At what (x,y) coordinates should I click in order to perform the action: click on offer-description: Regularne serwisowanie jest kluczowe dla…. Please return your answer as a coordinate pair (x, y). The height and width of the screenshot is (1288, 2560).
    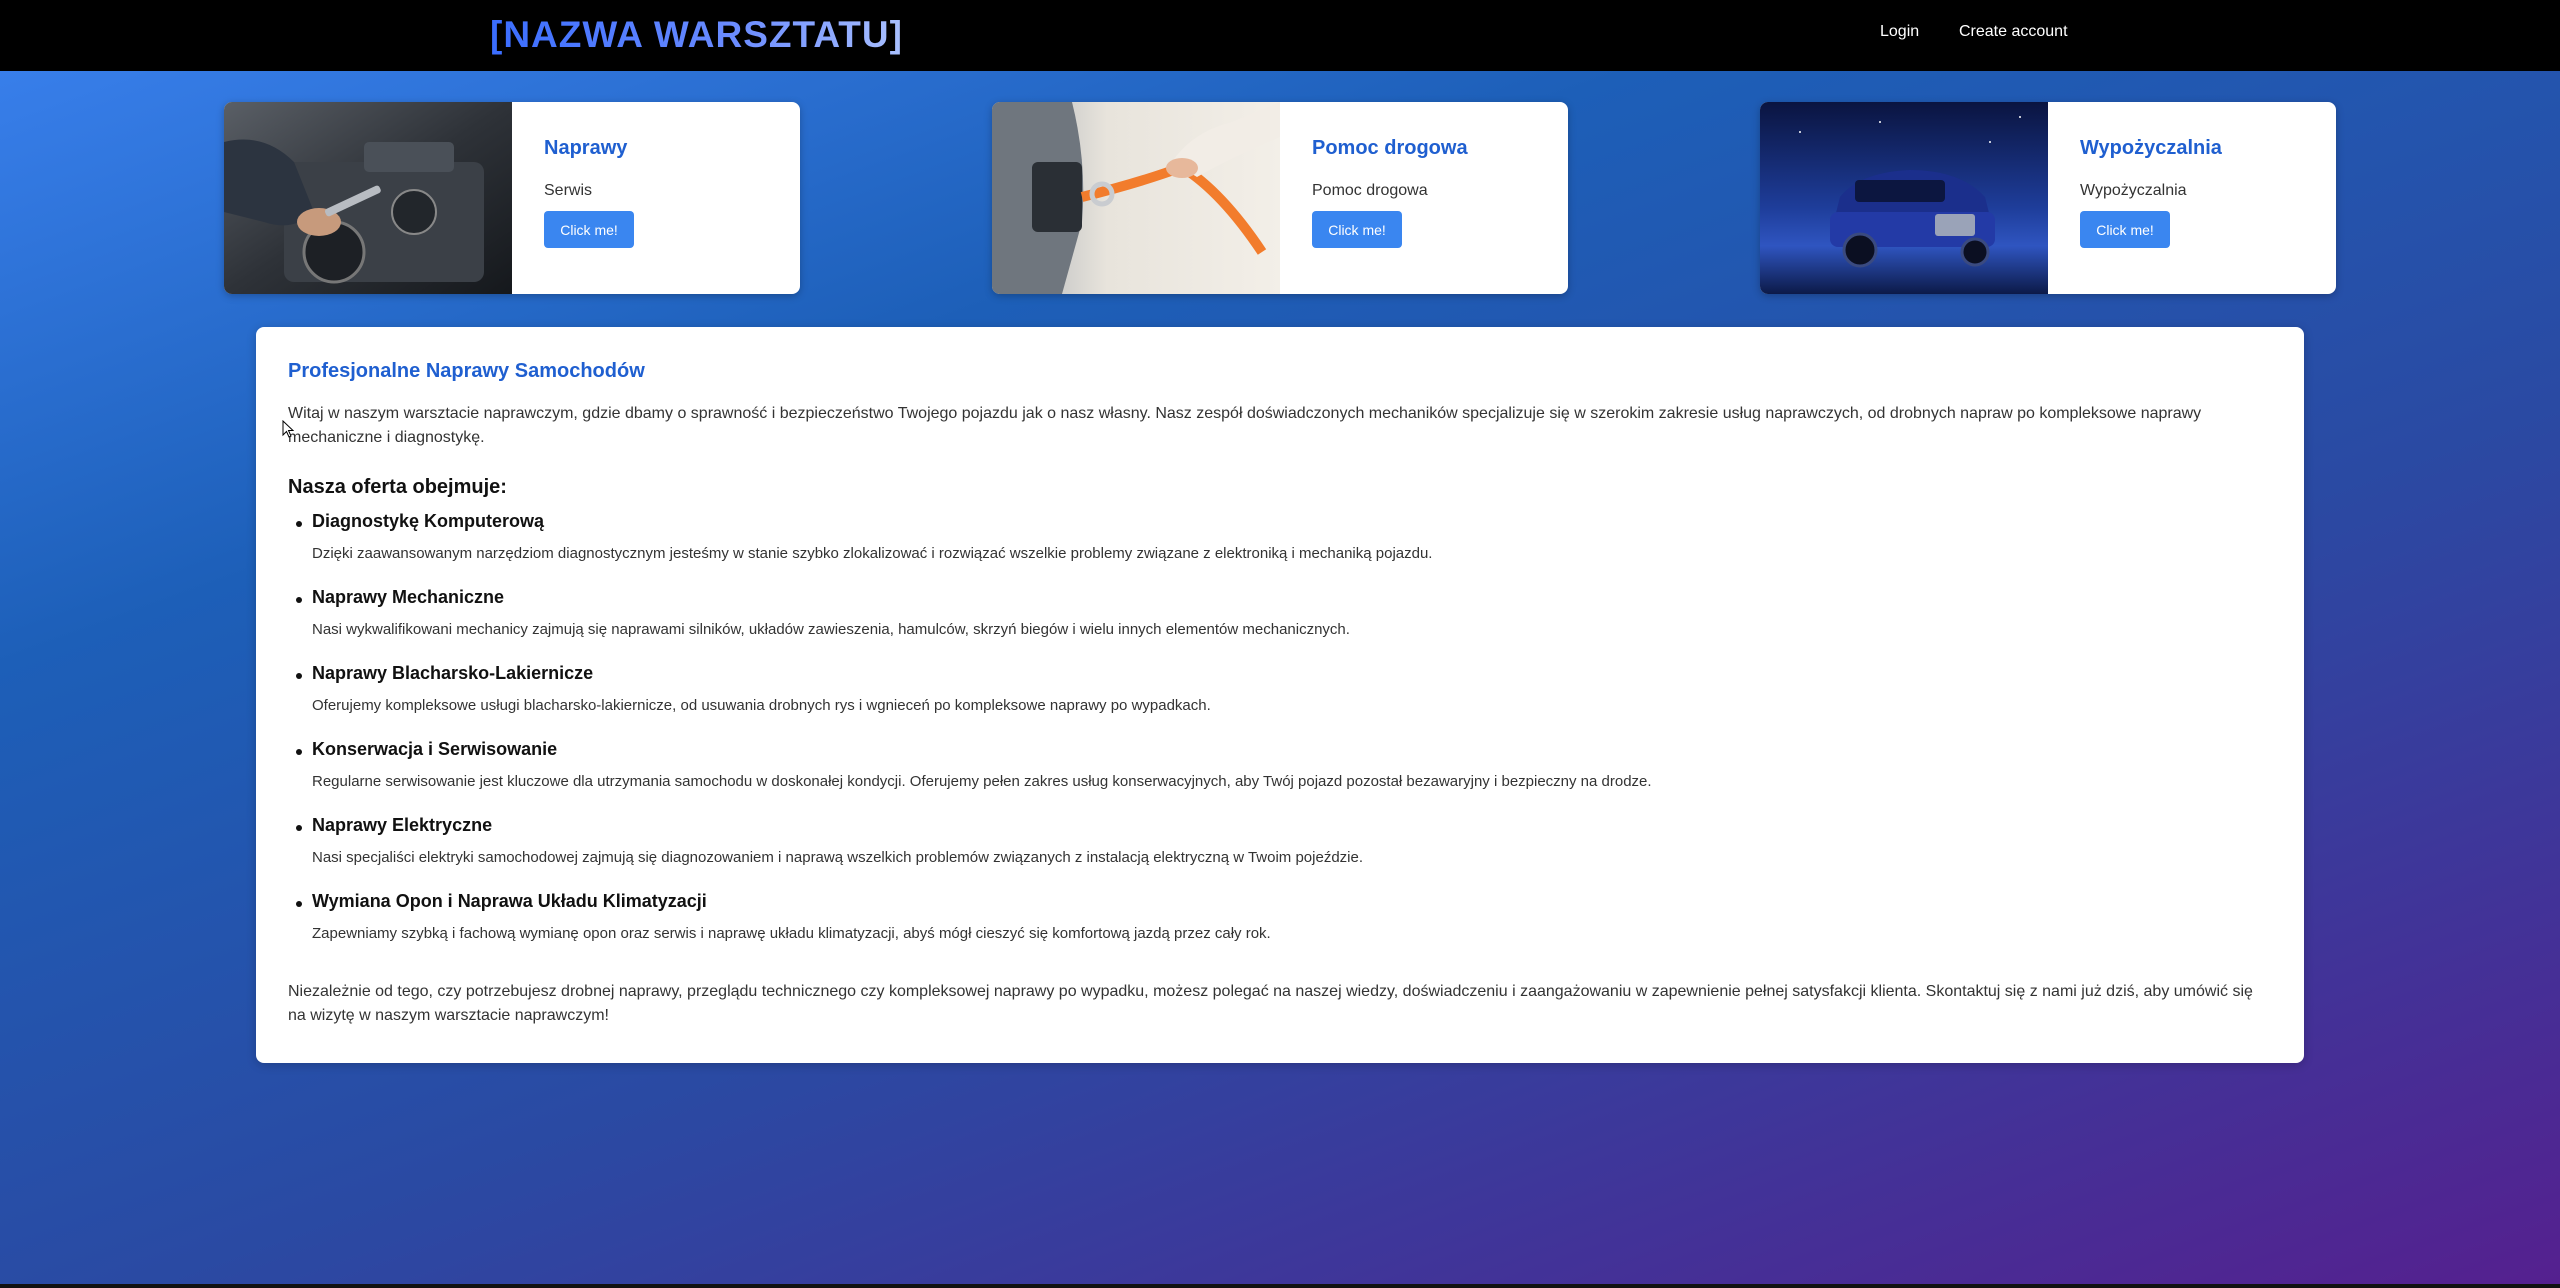
    Looking at the image, I should click on (982, 781).